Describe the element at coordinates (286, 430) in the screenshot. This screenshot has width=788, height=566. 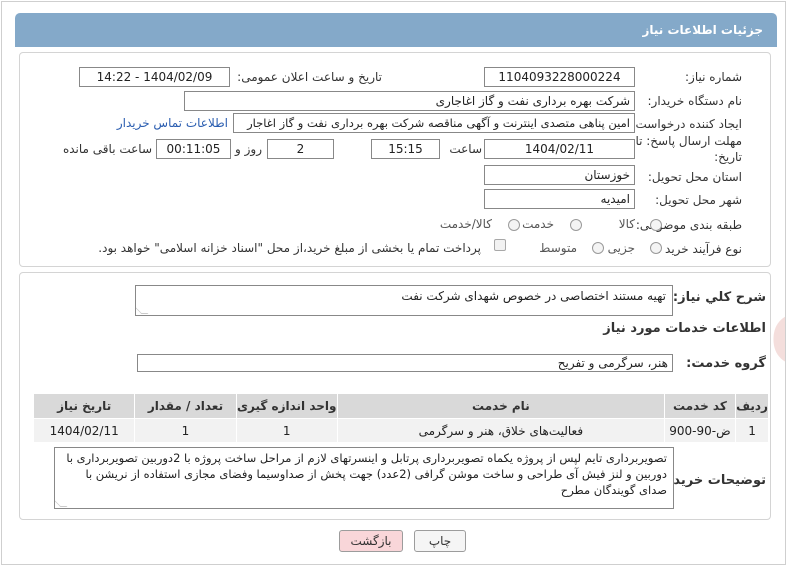
I see `cell-unit: 1` at that location.